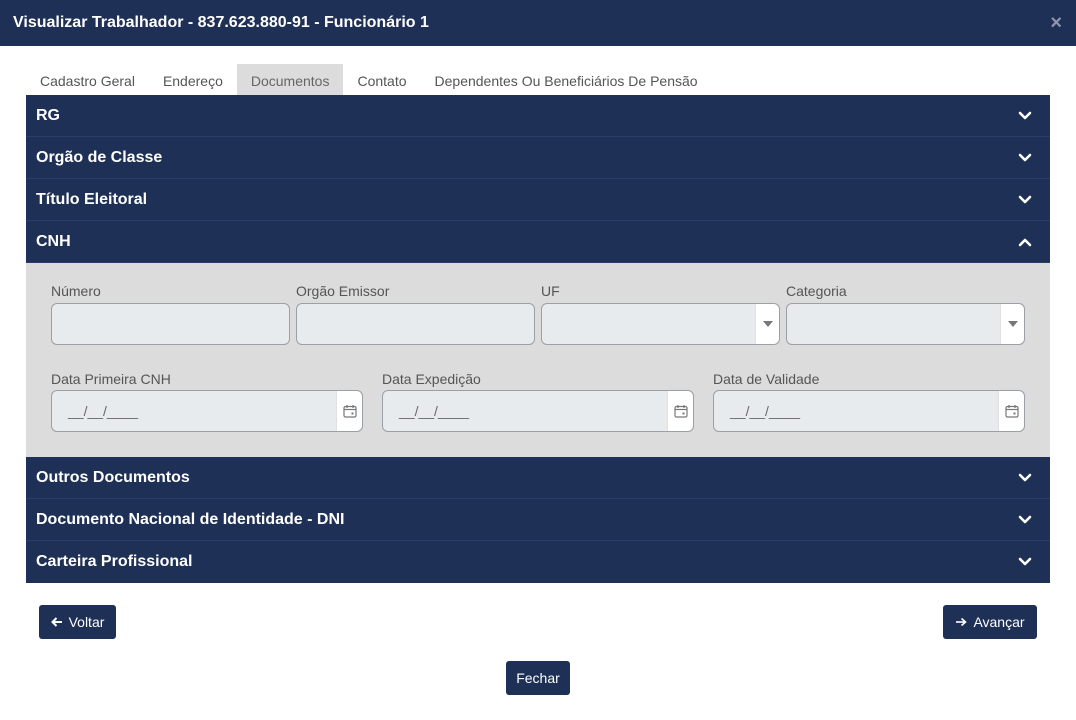 The width and height of the screenshot is (1076, 720). What do you see at coordinates (381, 79) in the screenshot?
I see `tab-contato: Contato` at bounding box center [381, 79].